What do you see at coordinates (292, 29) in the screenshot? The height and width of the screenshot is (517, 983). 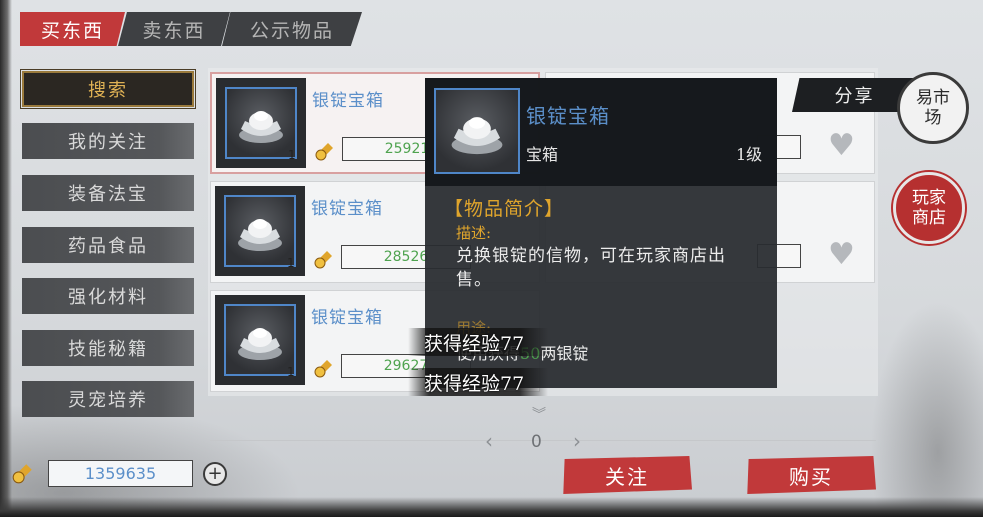 I see `tab-public-items: 公示物品` at bounding box center [292, 29].